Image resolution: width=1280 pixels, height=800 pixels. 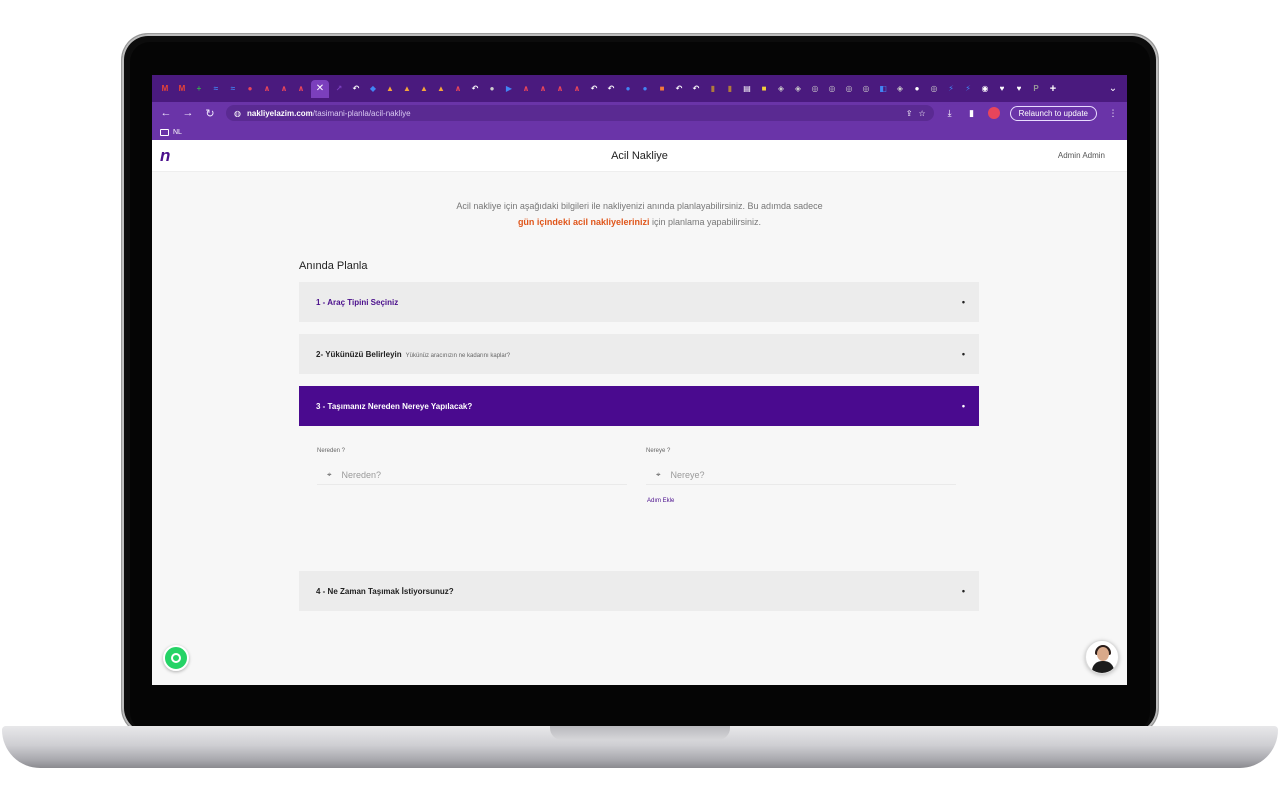 I want to click on laptop-notch, so click(x=640, y=733).